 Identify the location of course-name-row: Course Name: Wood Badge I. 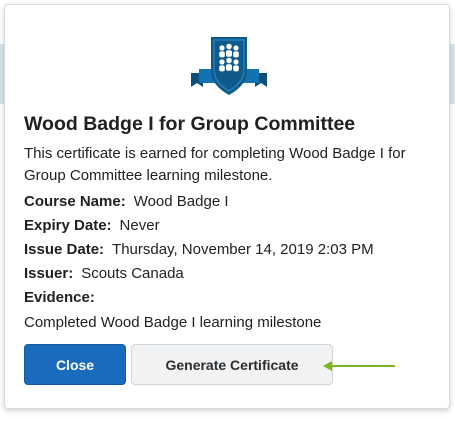
(126, 201).